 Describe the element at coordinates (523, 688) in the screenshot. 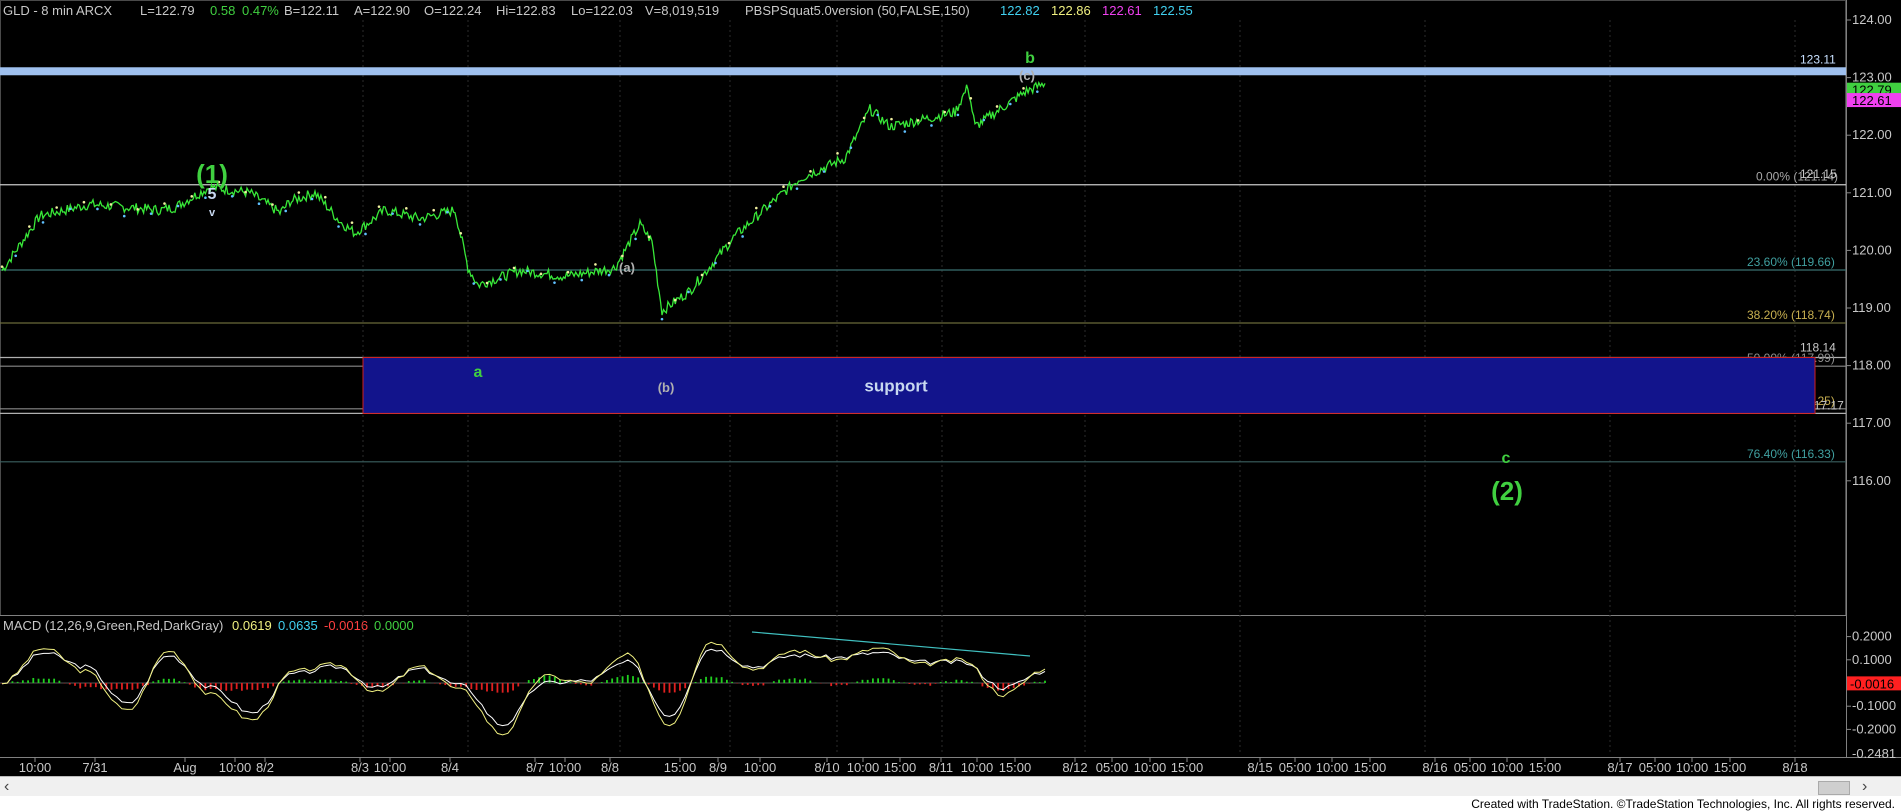

I see `macd-line` at that location.